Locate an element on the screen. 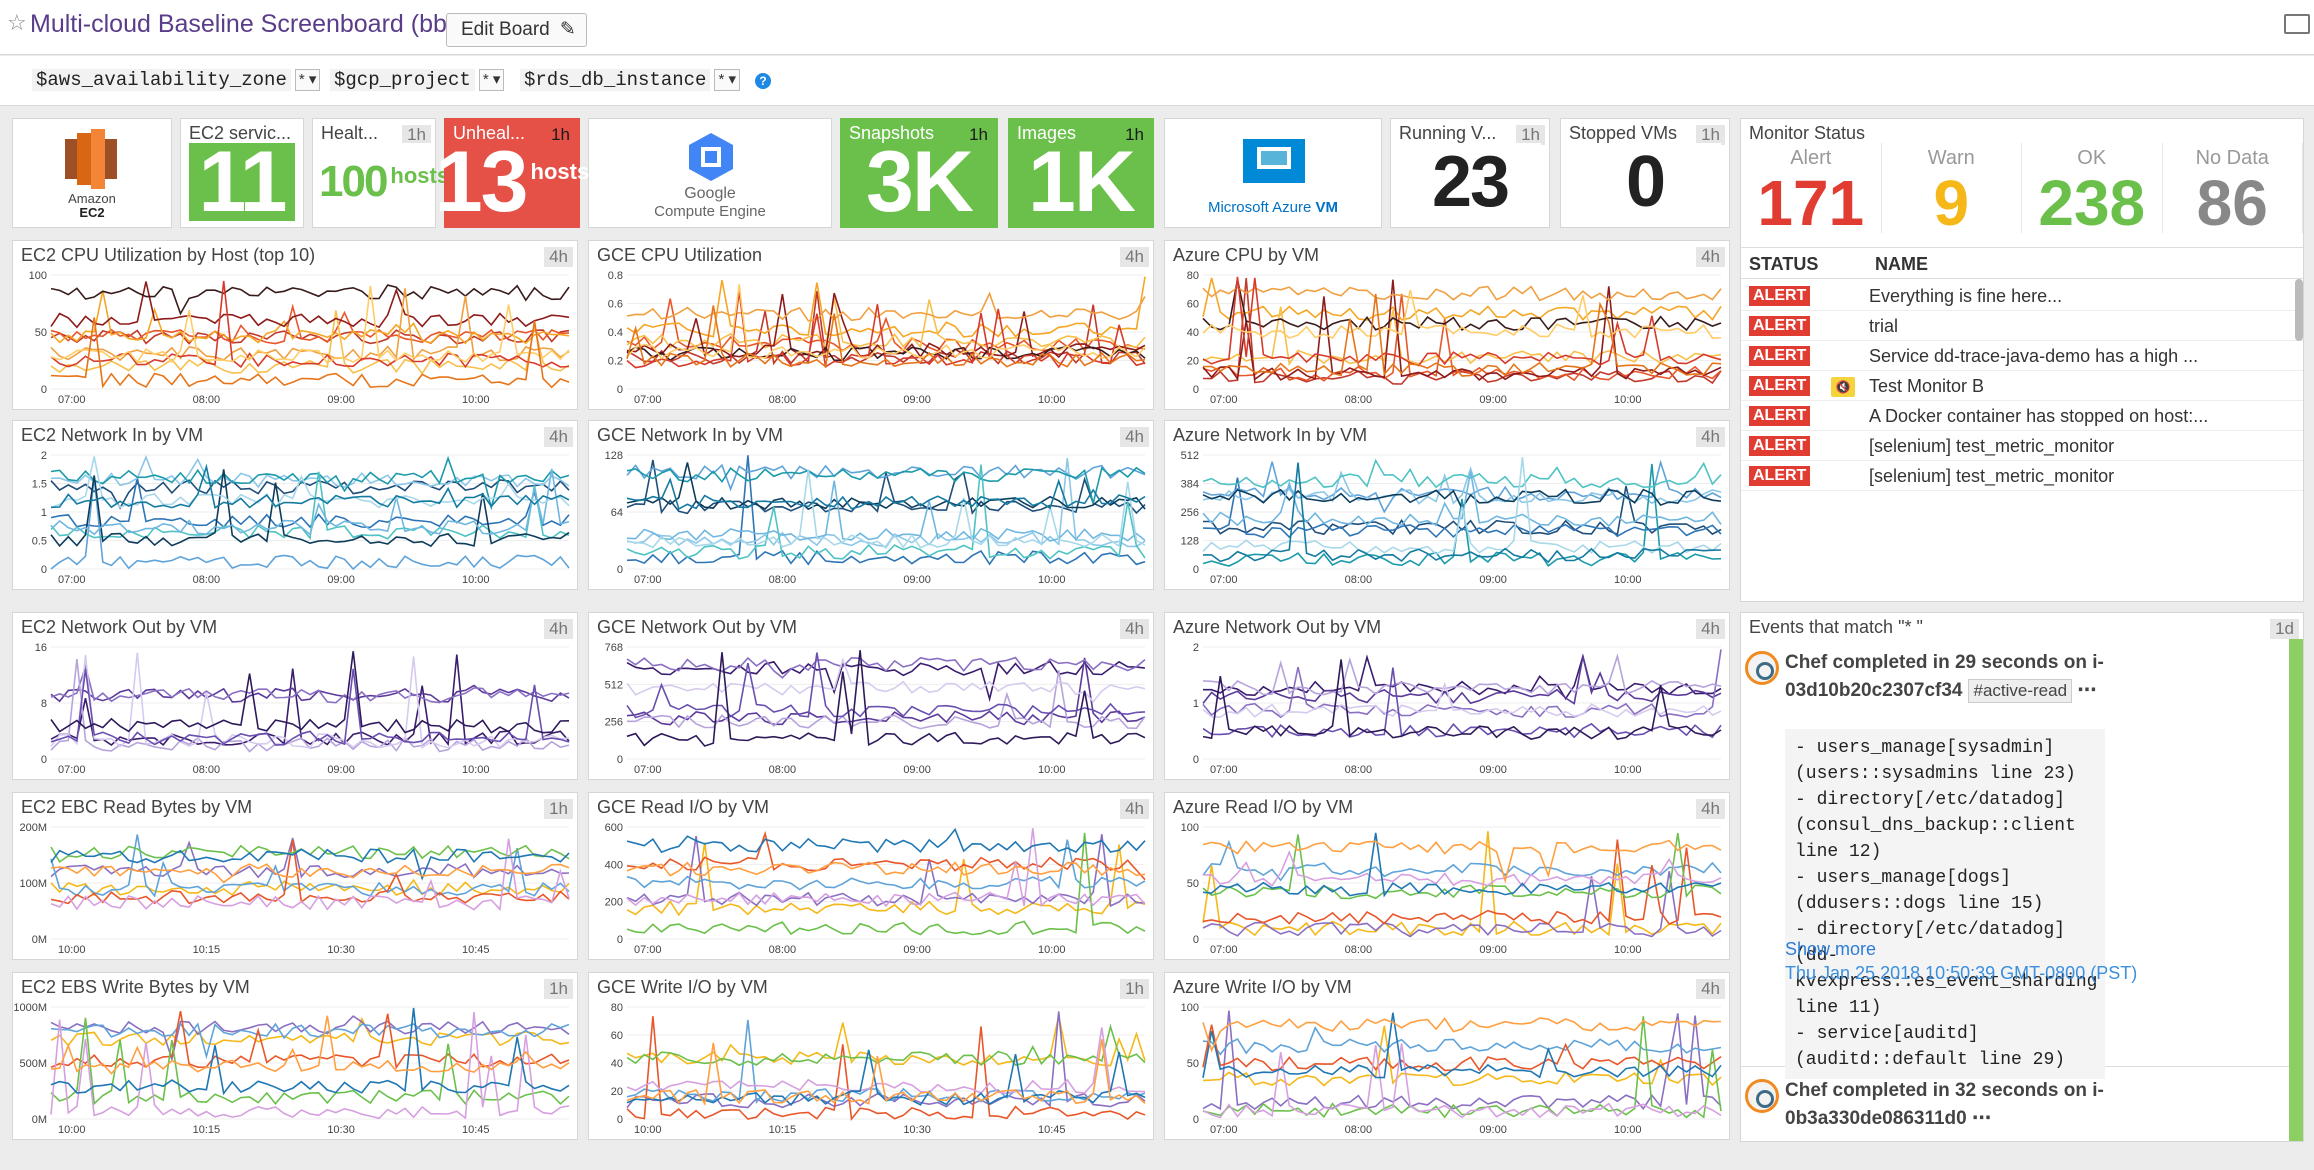  timeseries-plot: 1000M 500M 0M 10:00 10:15 10:30 10:45 is located at coordinates (291, 1069).